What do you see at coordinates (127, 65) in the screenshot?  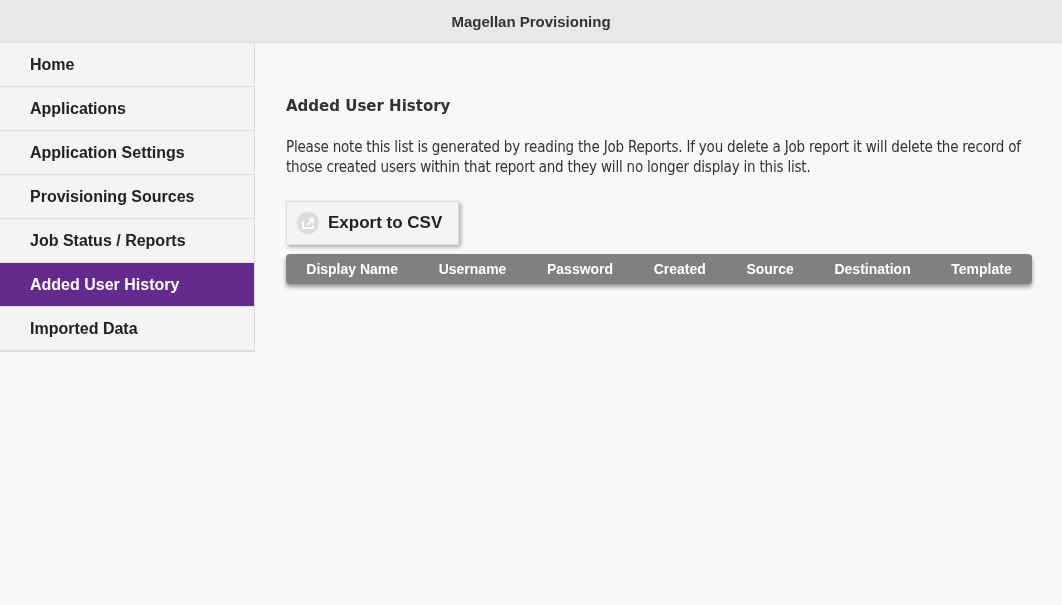 I see `sidebar-item: Home` at bounding box center [127, 65].